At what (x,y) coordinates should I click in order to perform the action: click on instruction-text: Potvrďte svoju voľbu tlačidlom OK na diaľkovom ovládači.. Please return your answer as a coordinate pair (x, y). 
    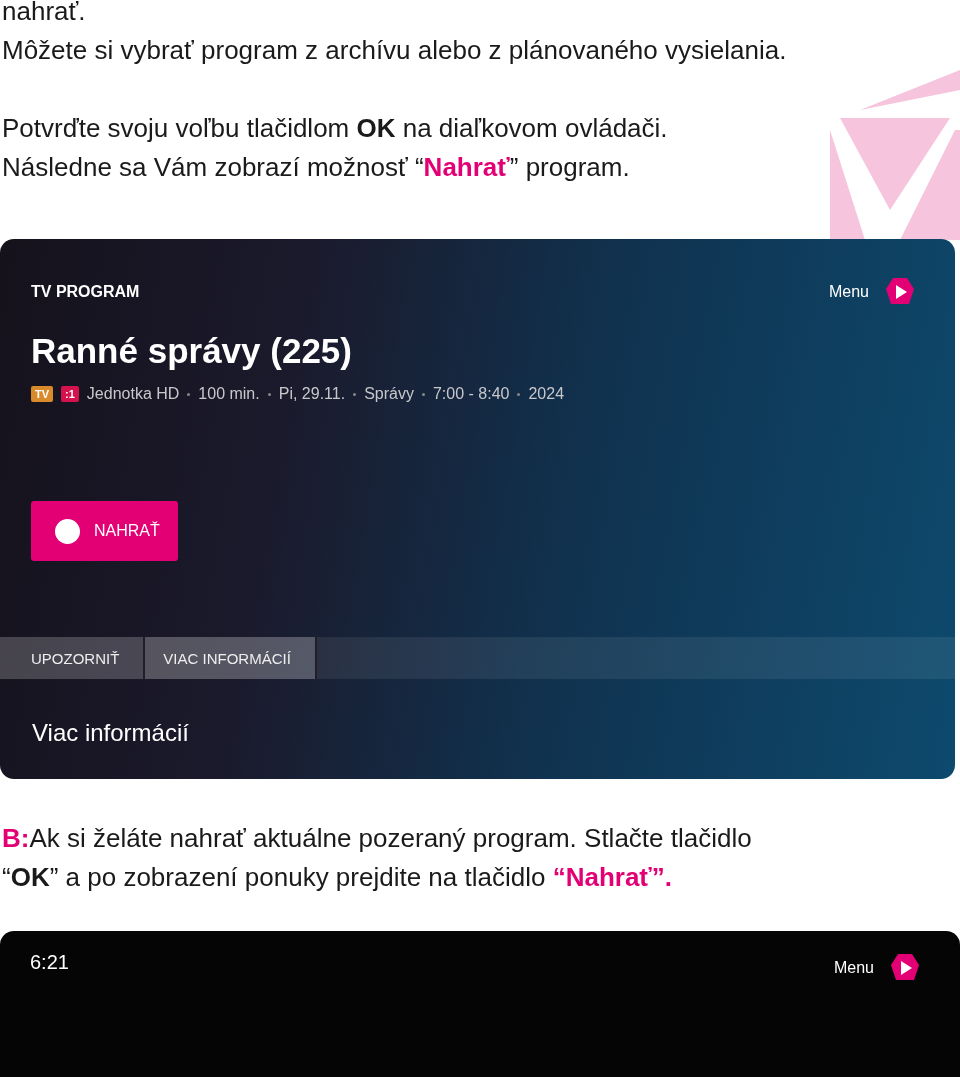
    Looking at the image, I should click on (335, 128).